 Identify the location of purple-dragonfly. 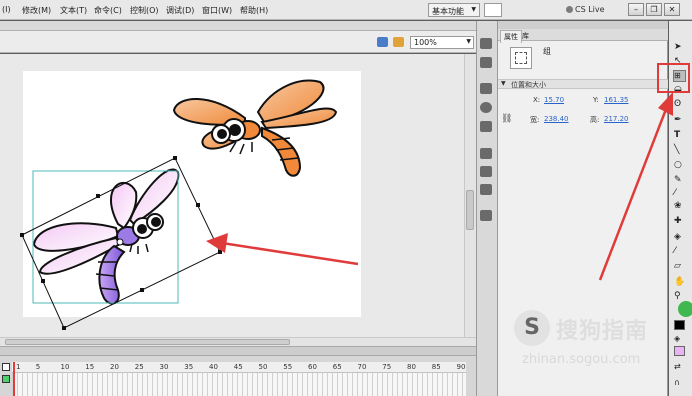
(106, 236).